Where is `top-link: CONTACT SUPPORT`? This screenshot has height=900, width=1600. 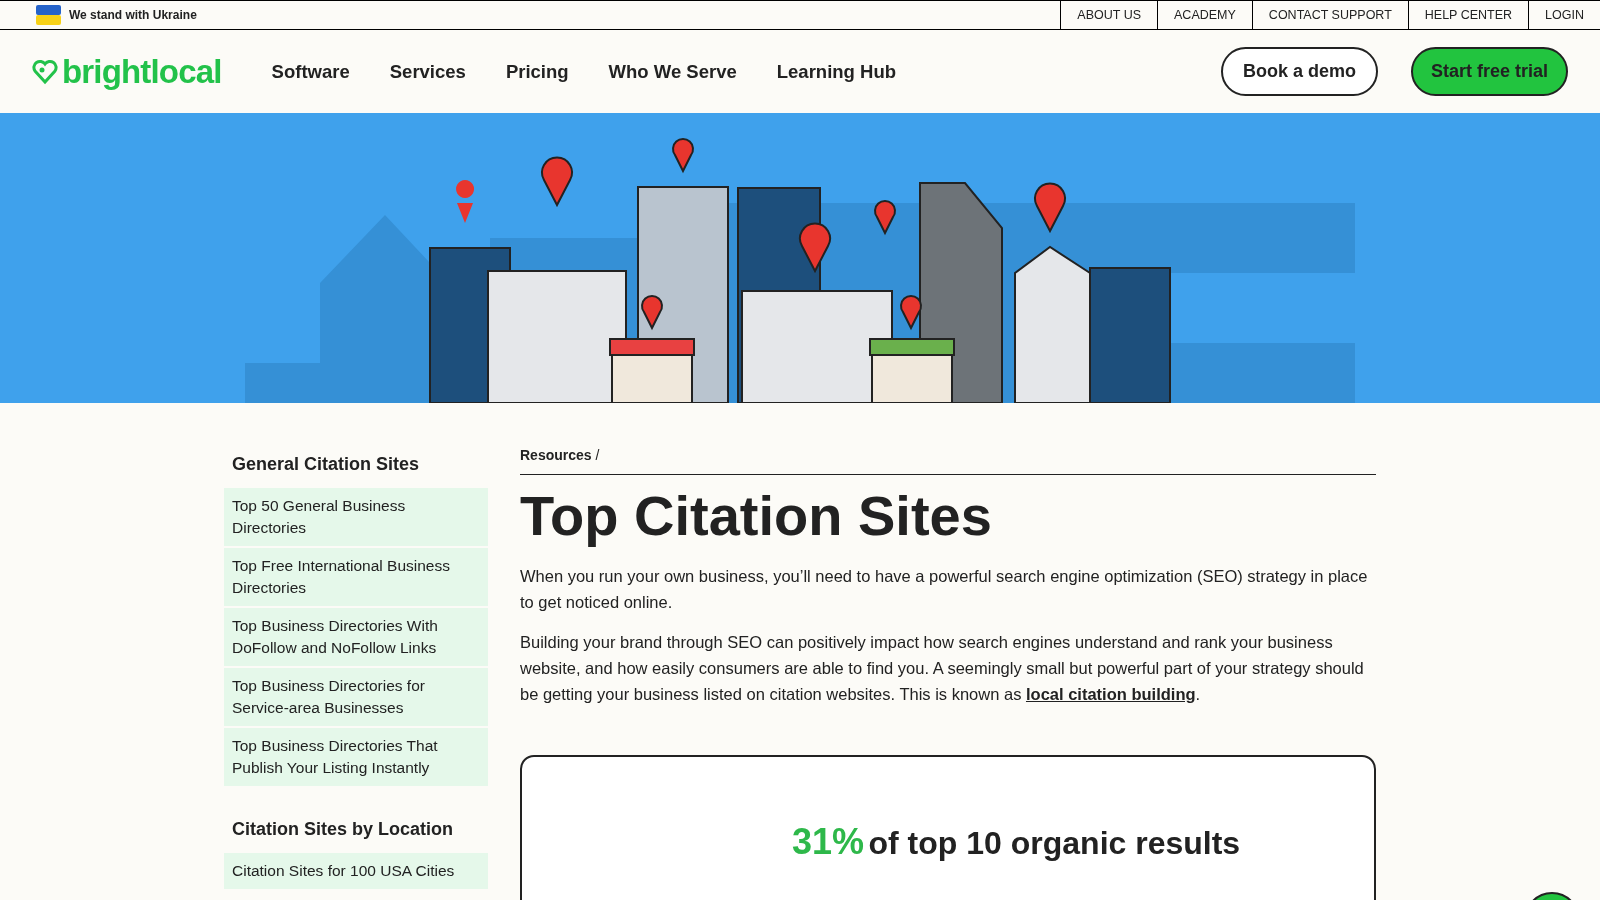 top-link: CONTACT SUPPORT is located at coordinates (1329, 15).